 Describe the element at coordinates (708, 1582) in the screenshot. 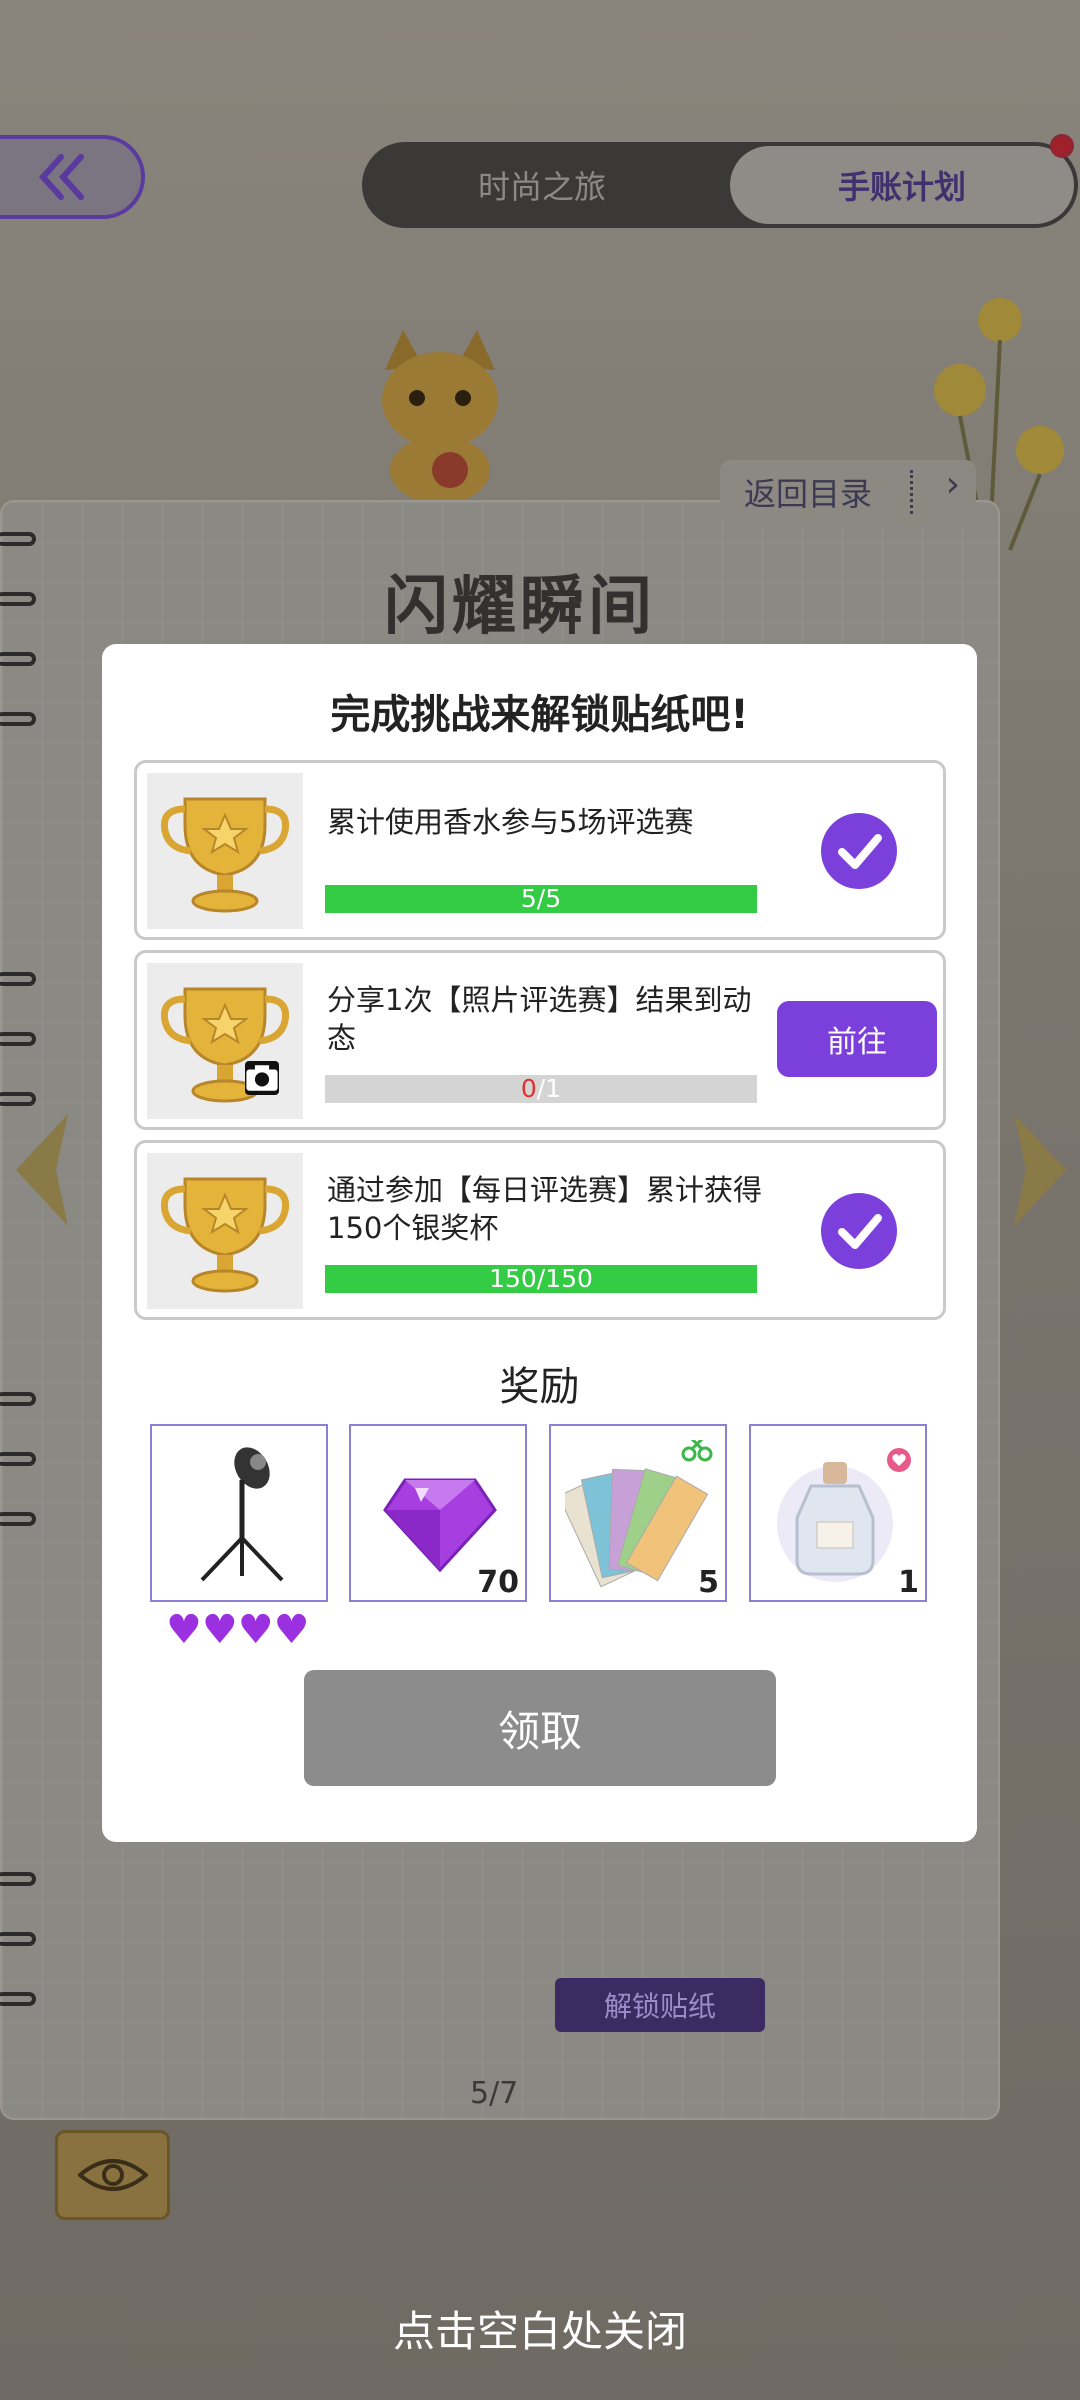

I see `reward-count: 5` at that location.